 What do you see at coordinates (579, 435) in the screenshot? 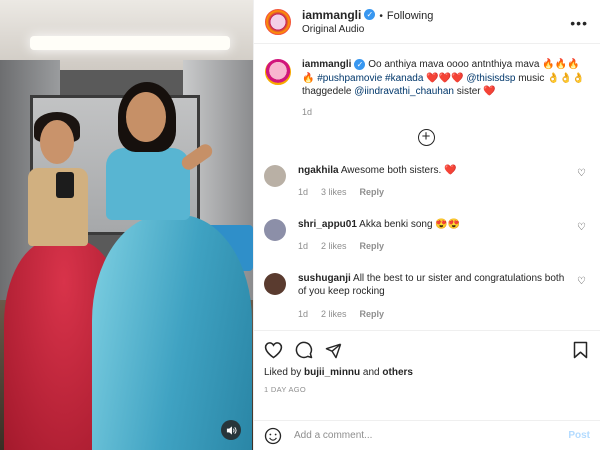
I see `post-button: Post` at bounding box center [579, 435].